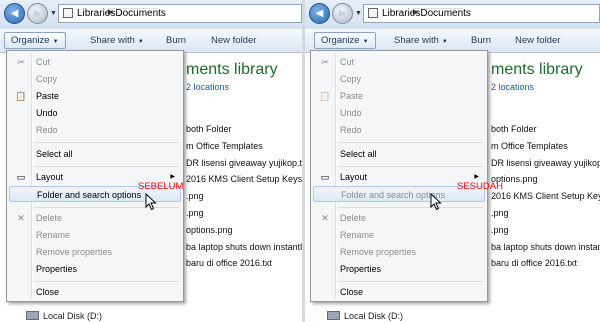 Image resolution: width=600 pixels, height=322 pixels. Describe the element at coordinates (352, 96) in the screenshot. I see `menu-label: Paste` at that location.